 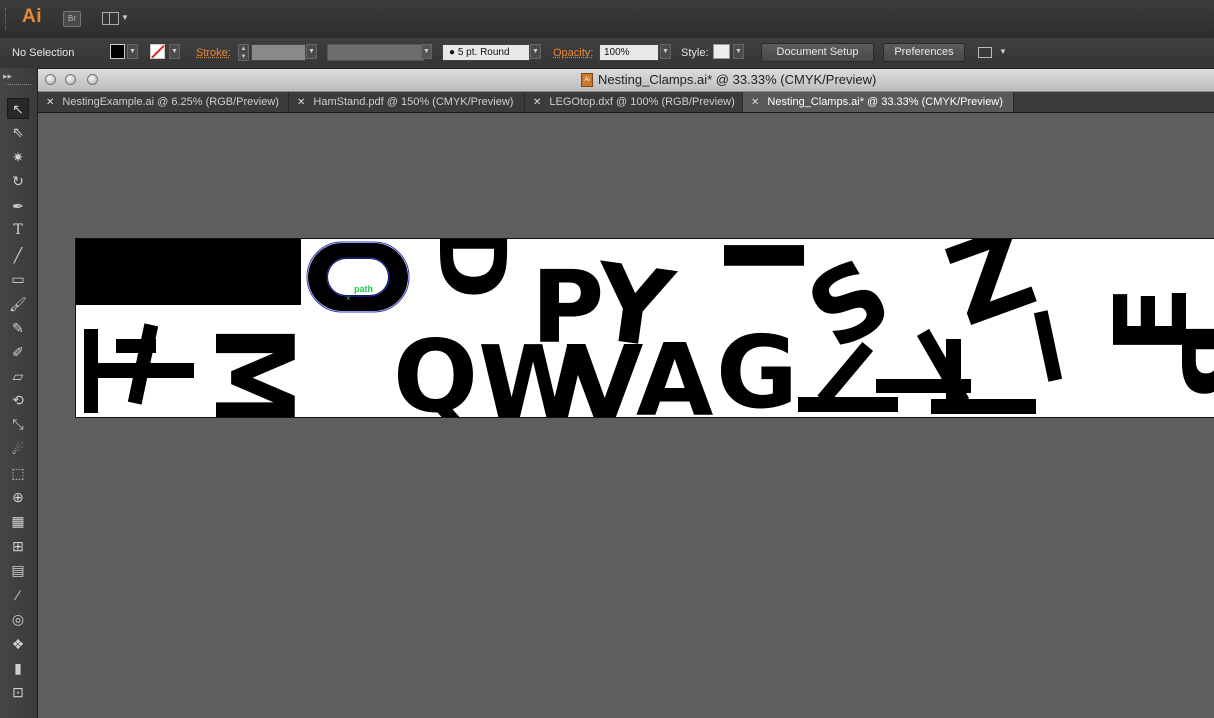 What do you see at coordinates (18, 376) in the screenshot?
I see `eraser-tool-icon: ▱` at bounding box center [18, 376].